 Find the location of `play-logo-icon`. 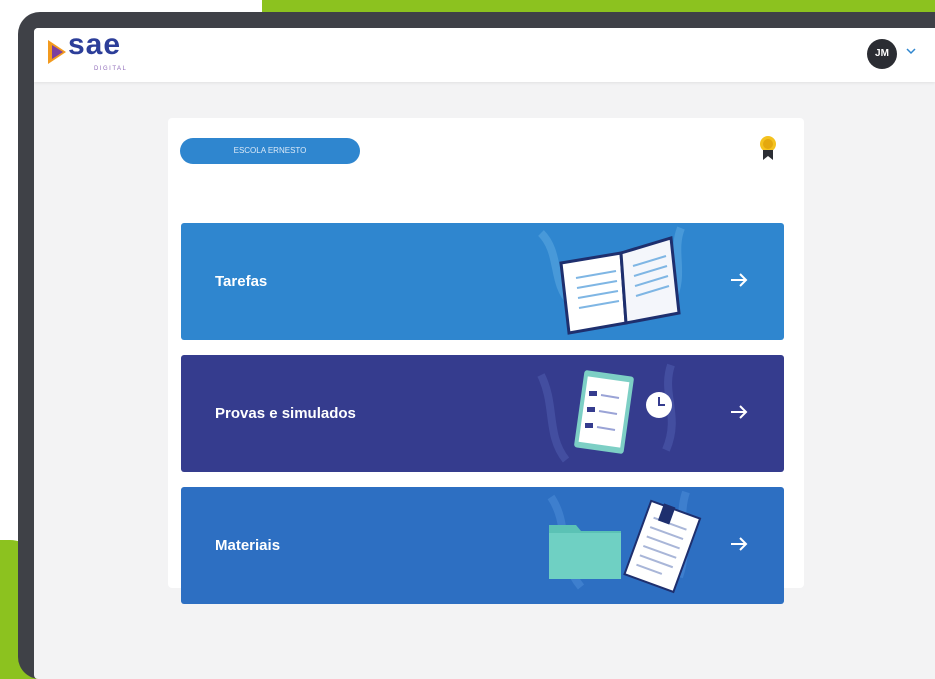

play-logo-icon is located at coordinates (57, 52).